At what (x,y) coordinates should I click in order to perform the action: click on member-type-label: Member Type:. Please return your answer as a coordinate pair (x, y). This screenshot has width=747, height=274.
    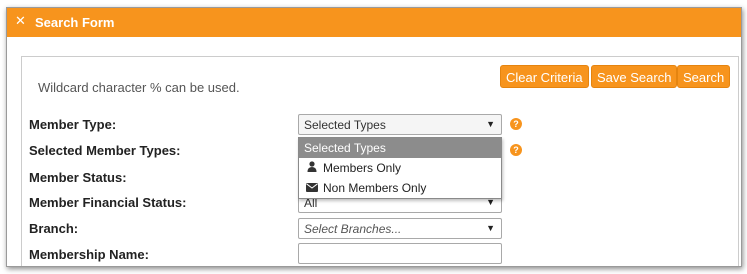
    Looking at the image, I should click on (73, 124).